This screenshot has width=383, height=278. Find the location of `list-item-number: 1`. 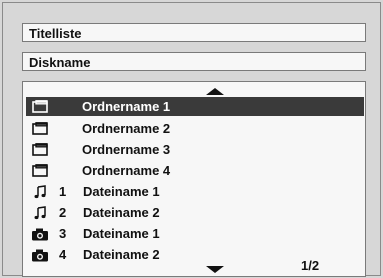

list-item-number: 1 is located at coordinates (63, 191).